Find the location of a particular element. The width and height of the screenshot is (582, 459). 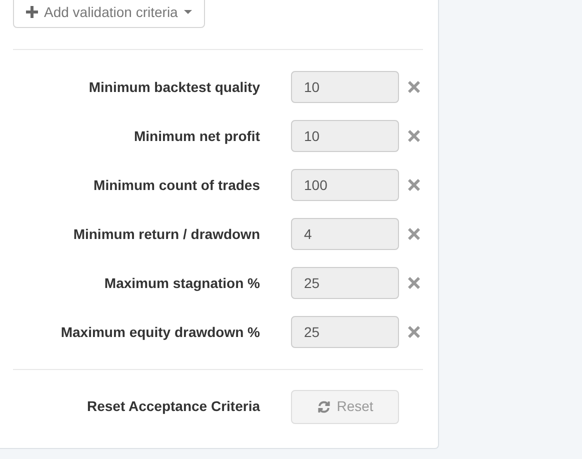

criterion-label: Minimum count of trades is located at coordinates (176, 185).